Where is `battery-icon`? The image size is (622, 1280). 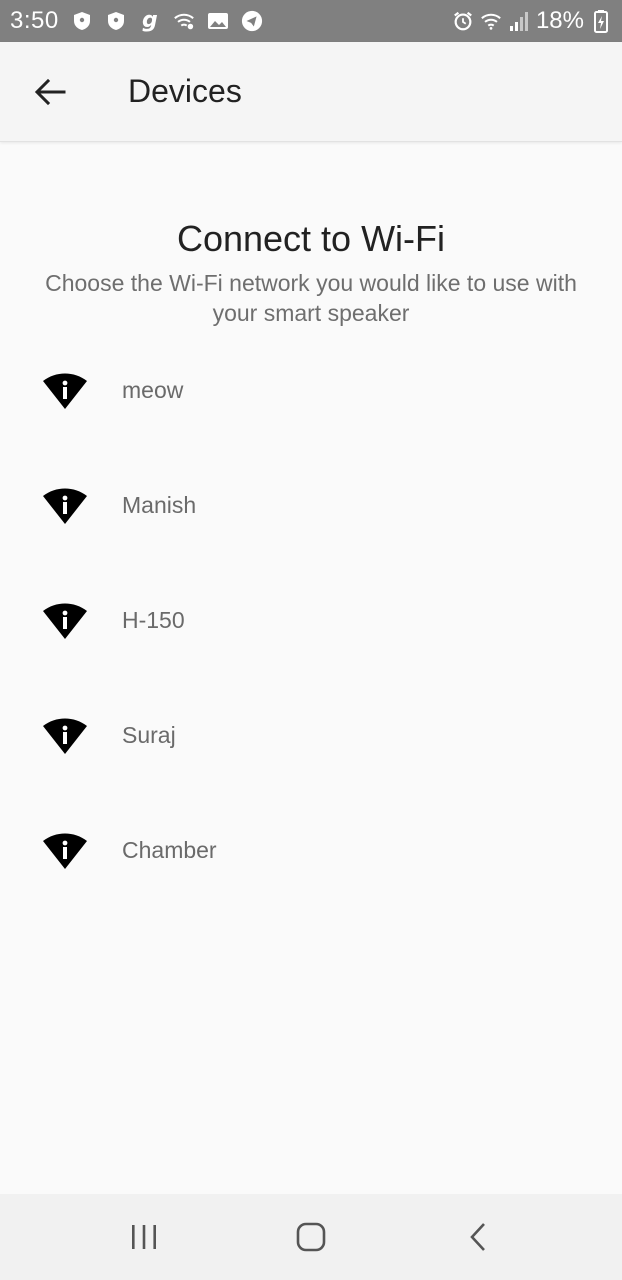 battery-icon is located at coordinates (601, 21).